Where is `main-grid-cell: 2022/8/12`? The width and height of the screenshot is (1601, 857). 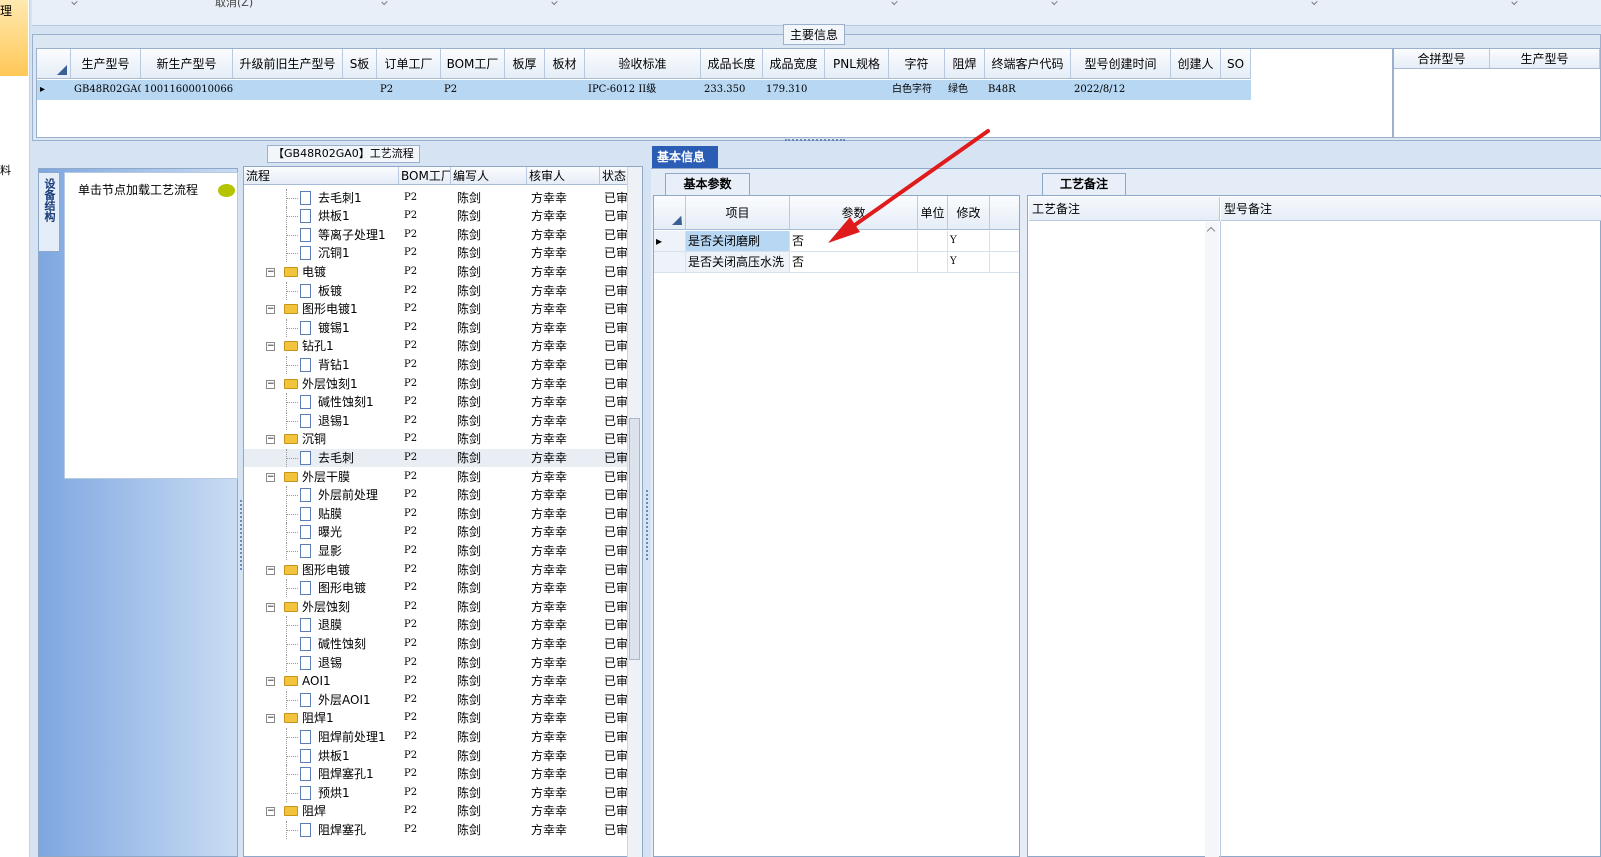
main-grid-cell: 2022/8/12 is located at coordinates (1121, 90).